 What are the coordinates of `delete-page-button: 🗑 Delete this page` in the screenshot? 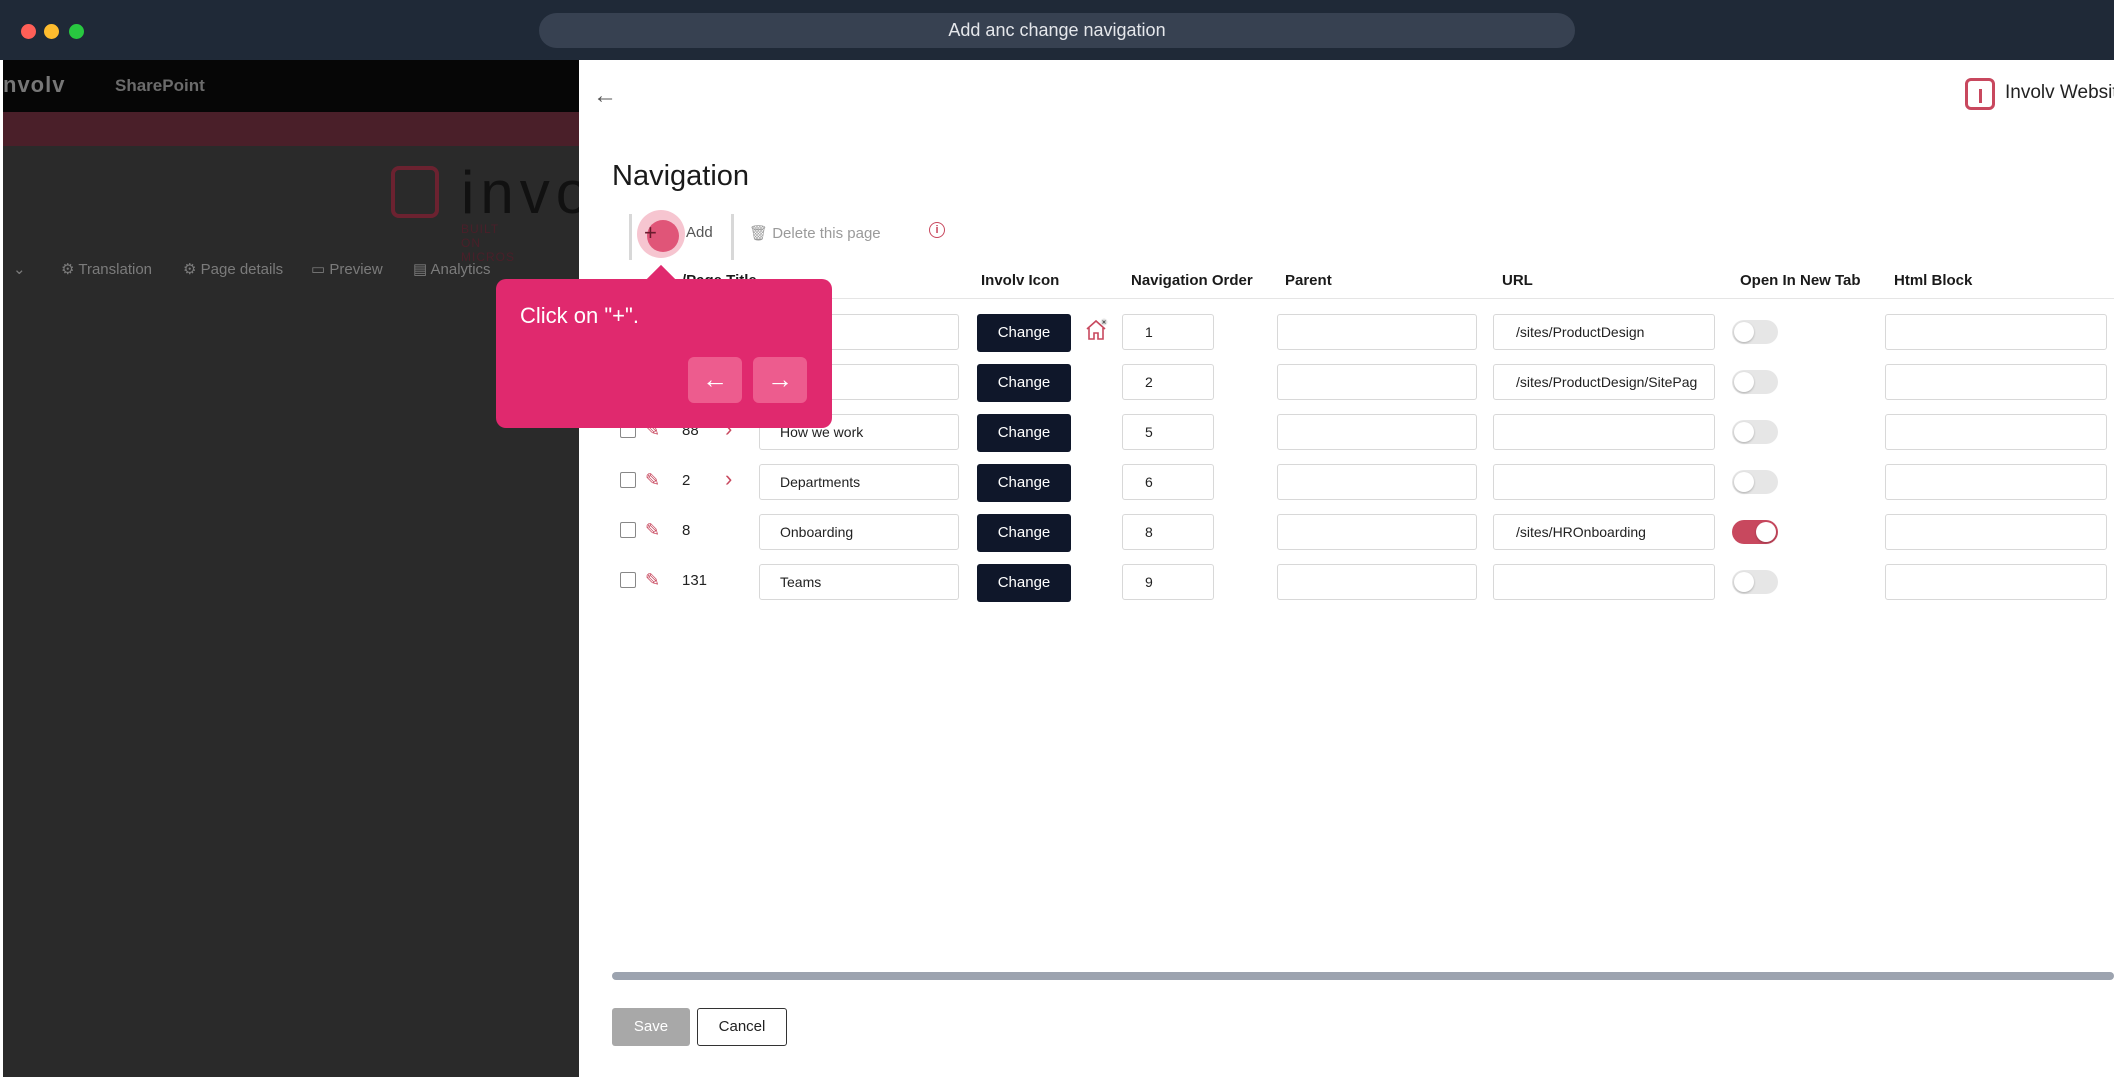 It's located at (815, 233).